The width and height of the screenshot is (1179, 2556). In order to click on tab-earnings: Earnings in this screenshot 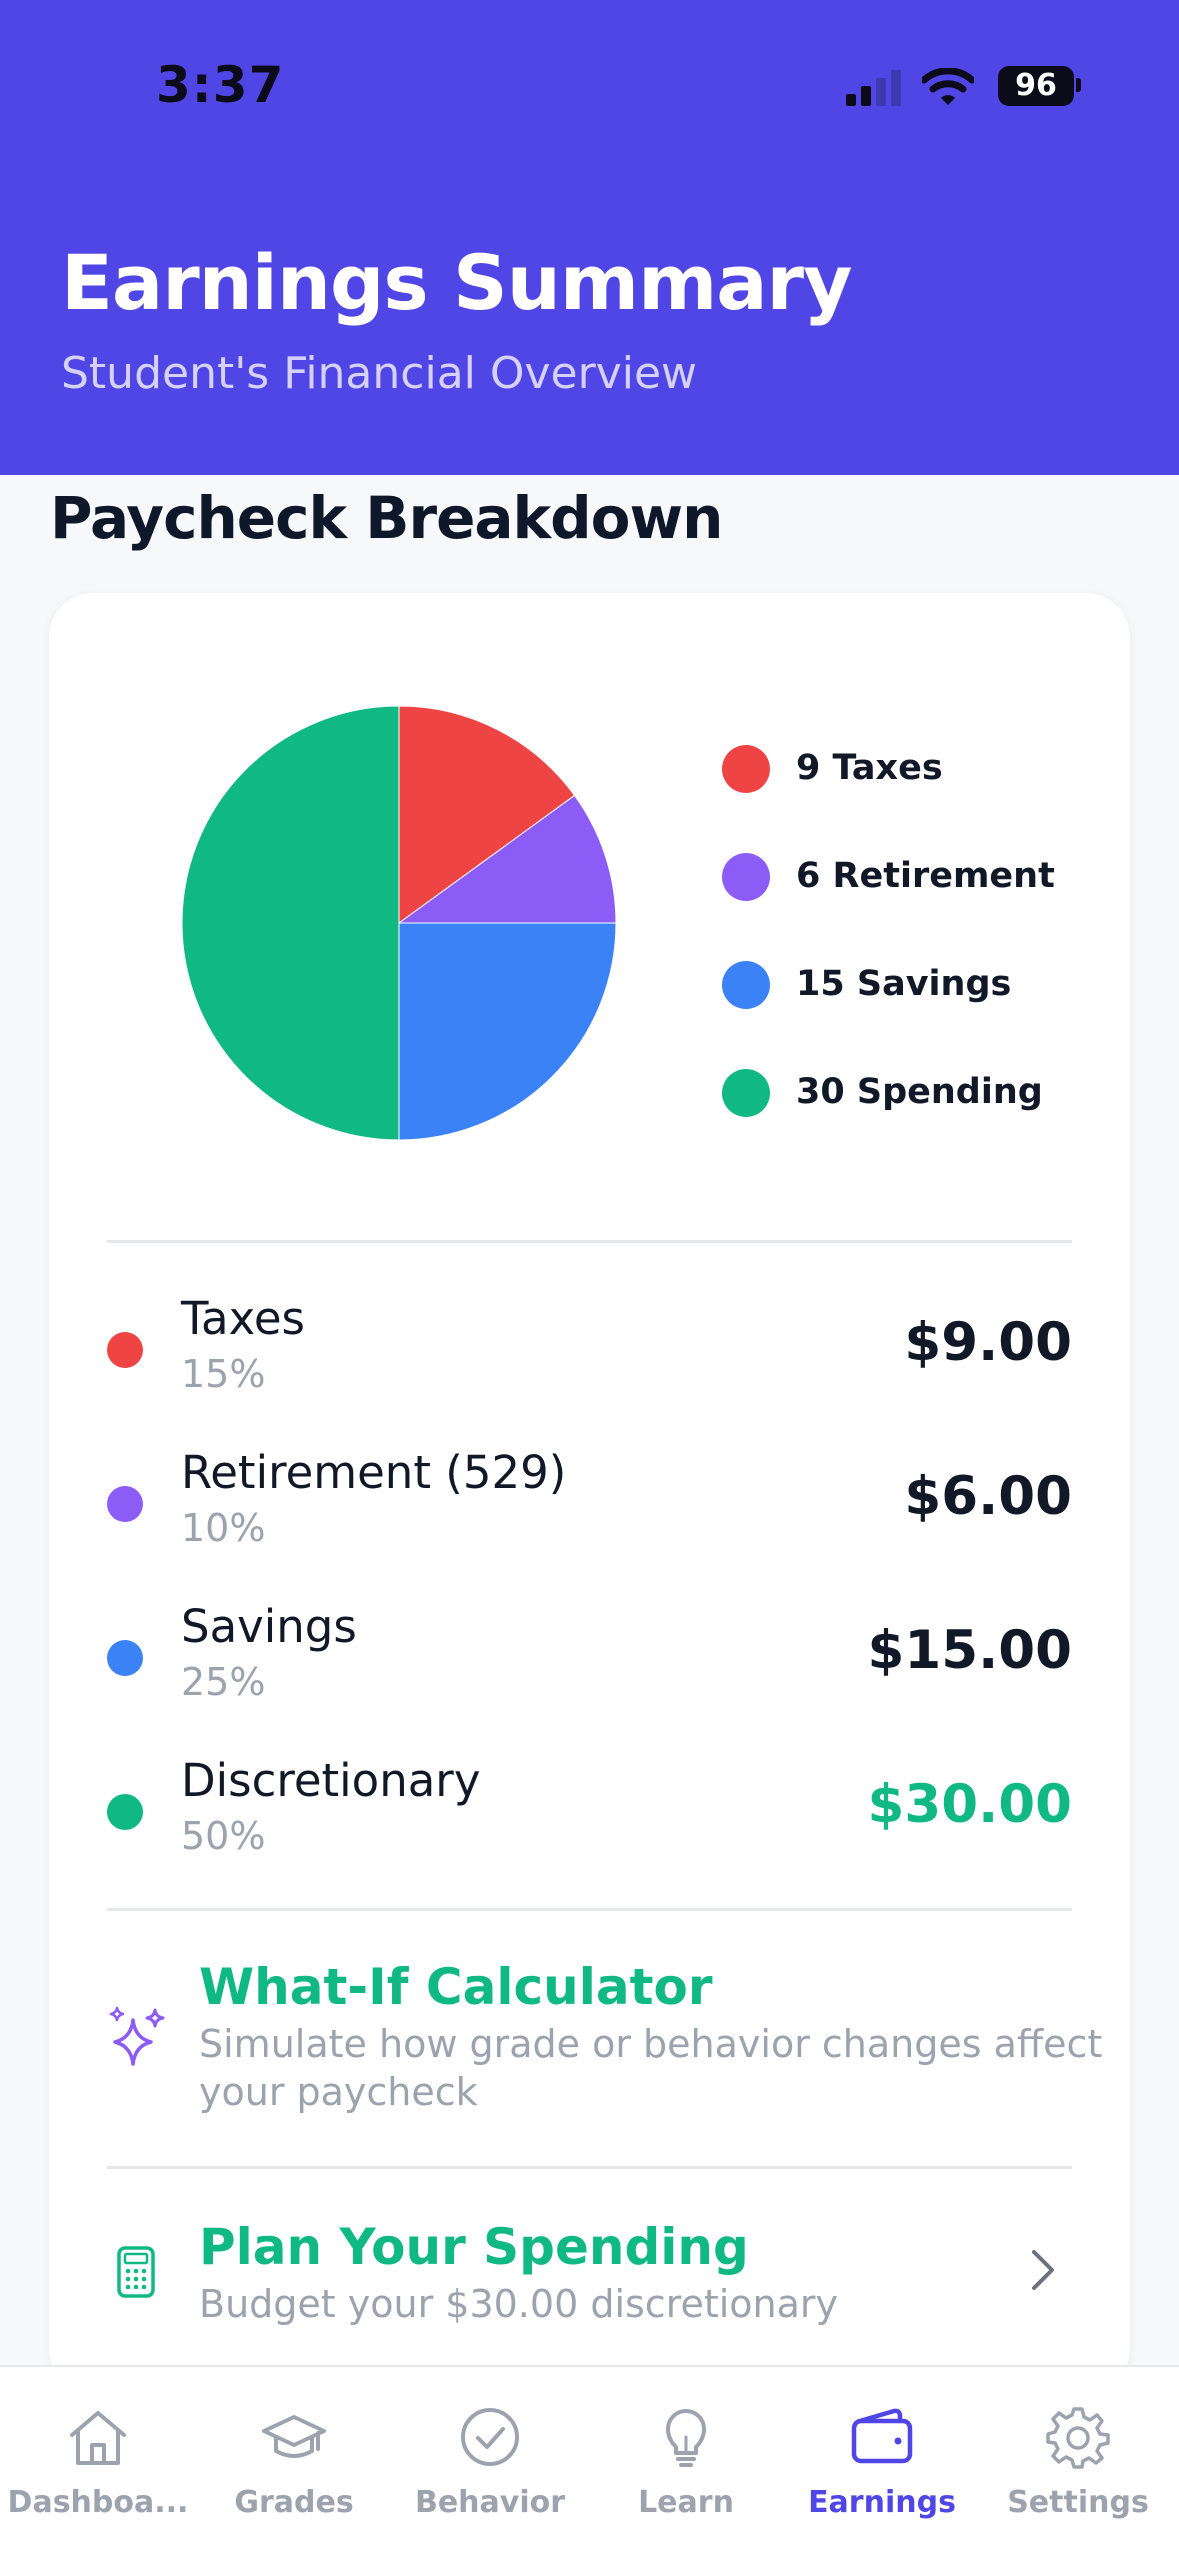, I will do `click(882, 2461)`.